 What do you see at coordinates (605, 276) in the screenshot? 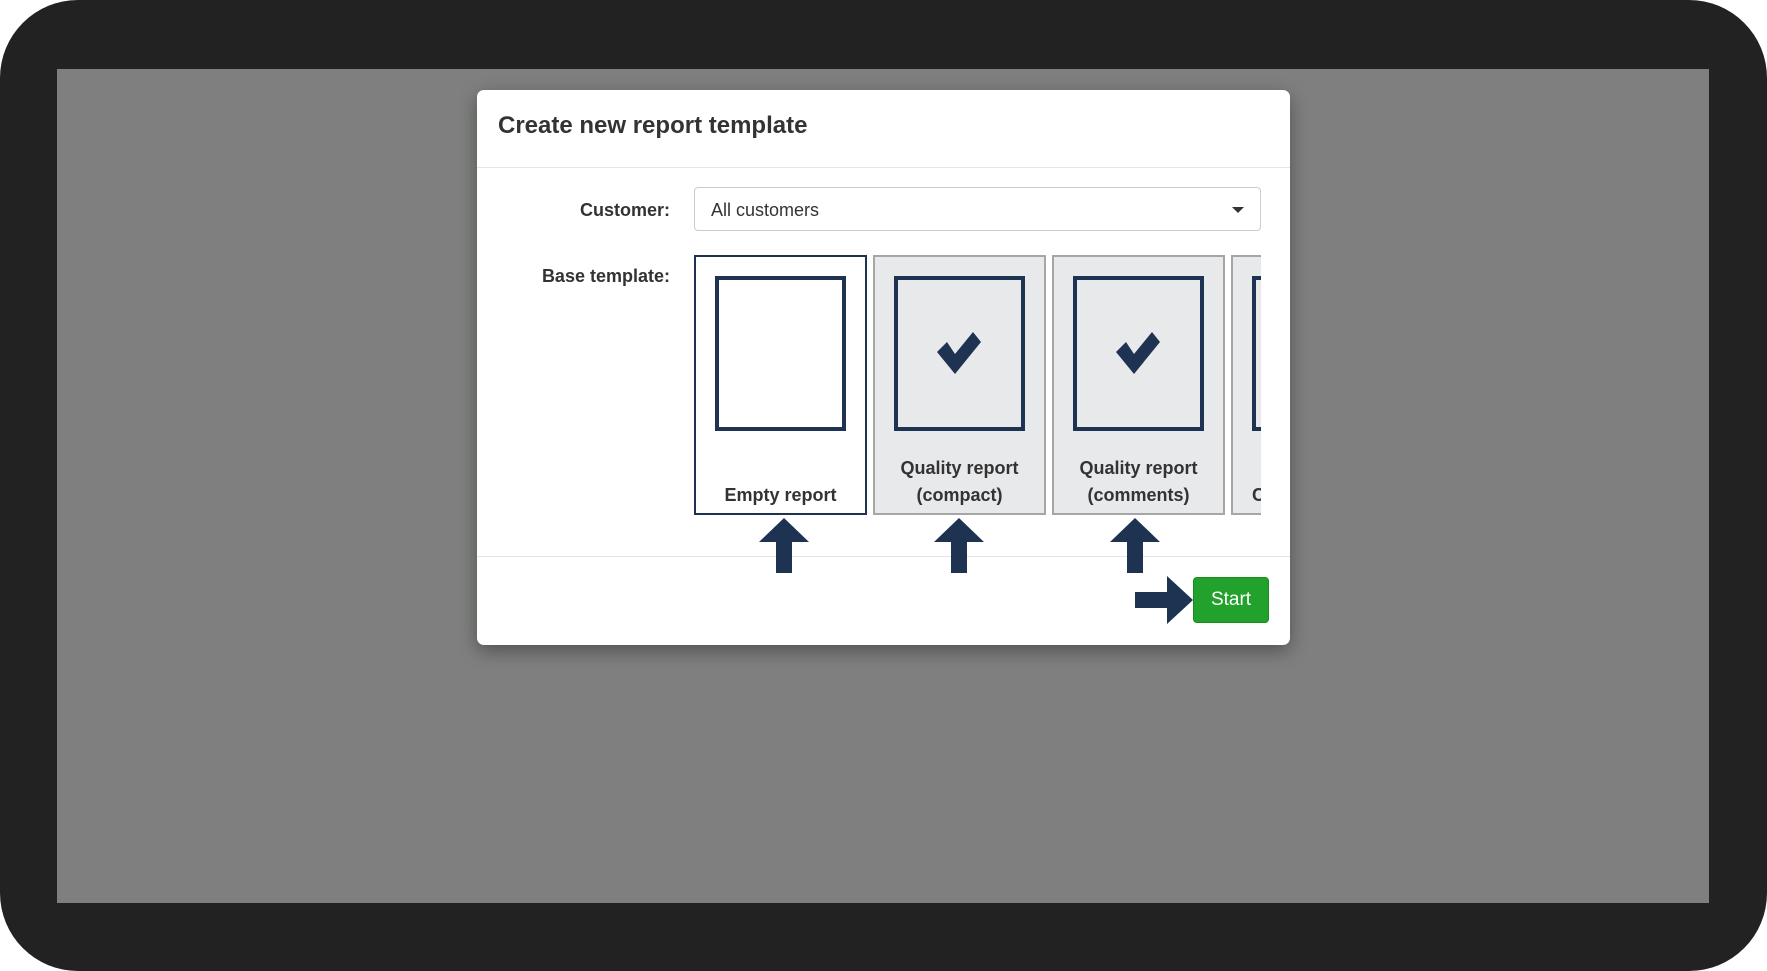
I see `base-template-label: Base template:` at bounding box center [605, 276].